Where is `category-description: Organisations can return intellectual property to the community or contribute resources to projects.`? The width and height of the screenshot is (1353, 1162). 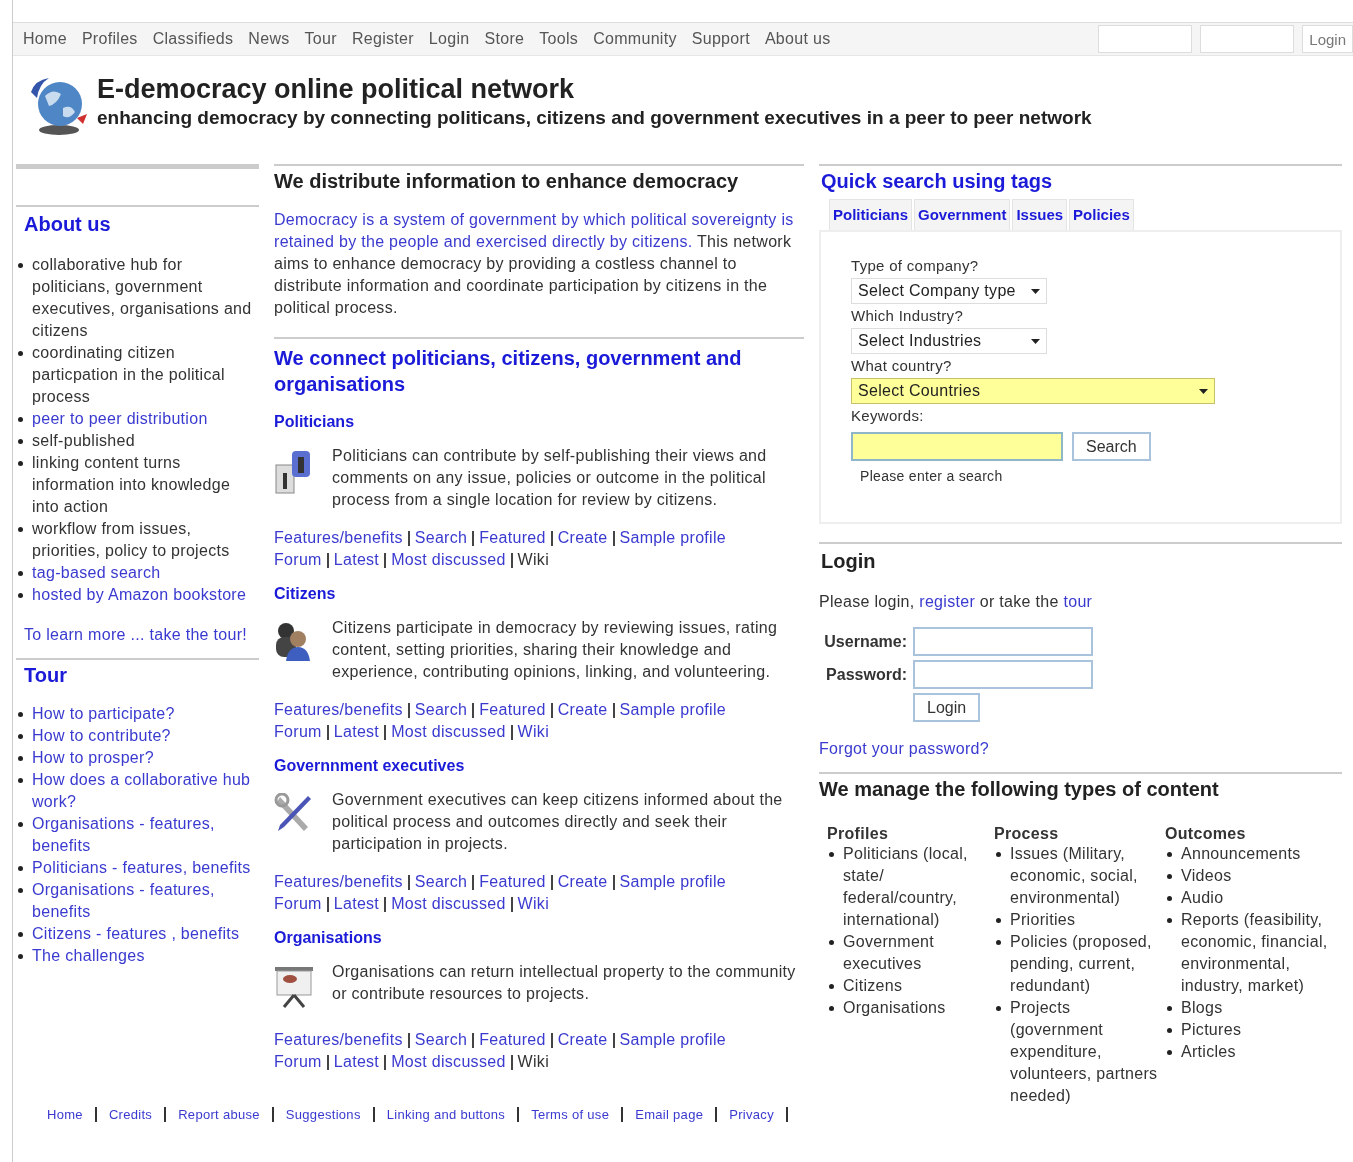
category-description: Organisations can return intellectual property to the community or contribute resources to projects. is located at coordinates (564, 983).